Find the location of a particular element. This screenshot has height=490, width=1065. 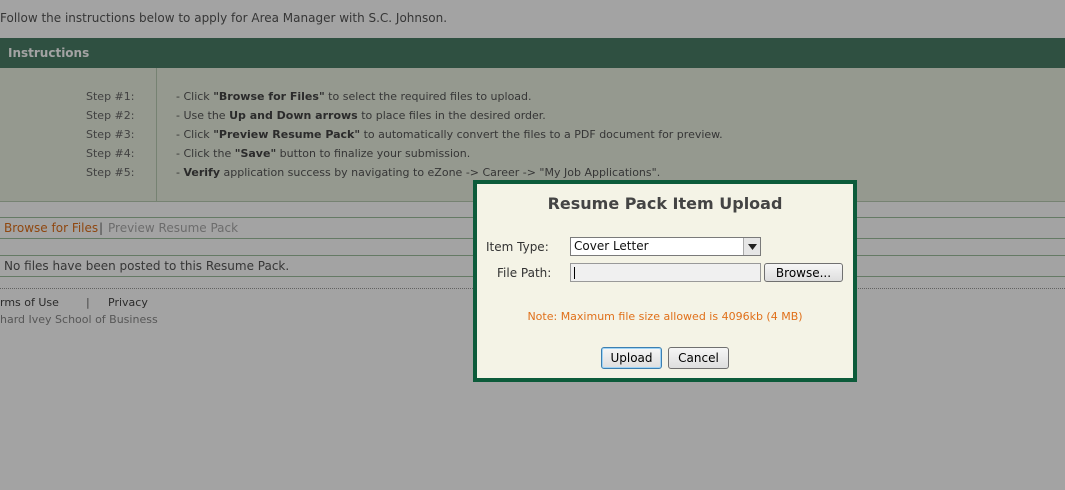

file-path-label: File Path: is located at coordinates (524, 273).